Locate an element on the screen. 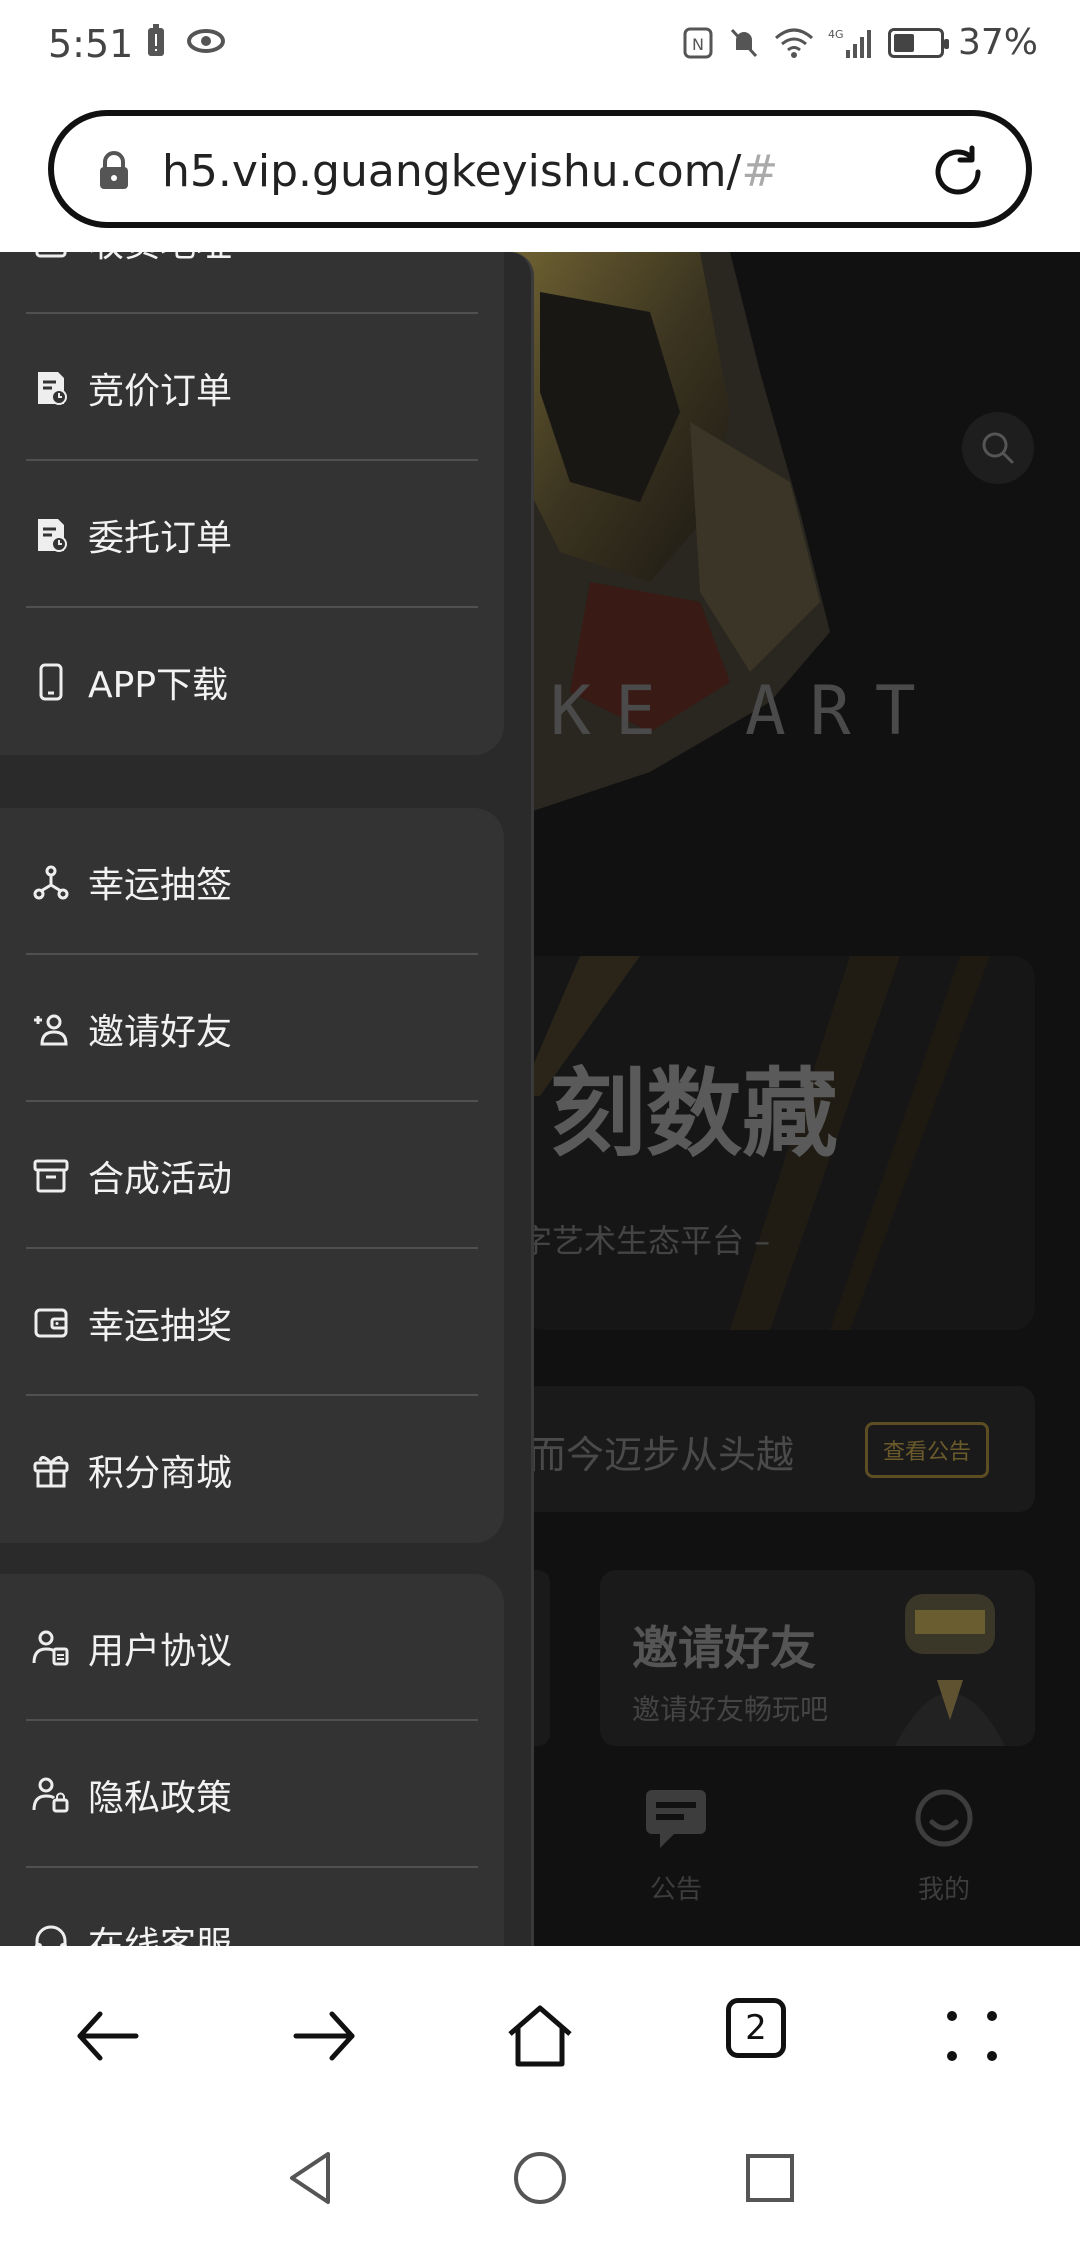  nav-recents-icon is located at coordinates (770, 2178).